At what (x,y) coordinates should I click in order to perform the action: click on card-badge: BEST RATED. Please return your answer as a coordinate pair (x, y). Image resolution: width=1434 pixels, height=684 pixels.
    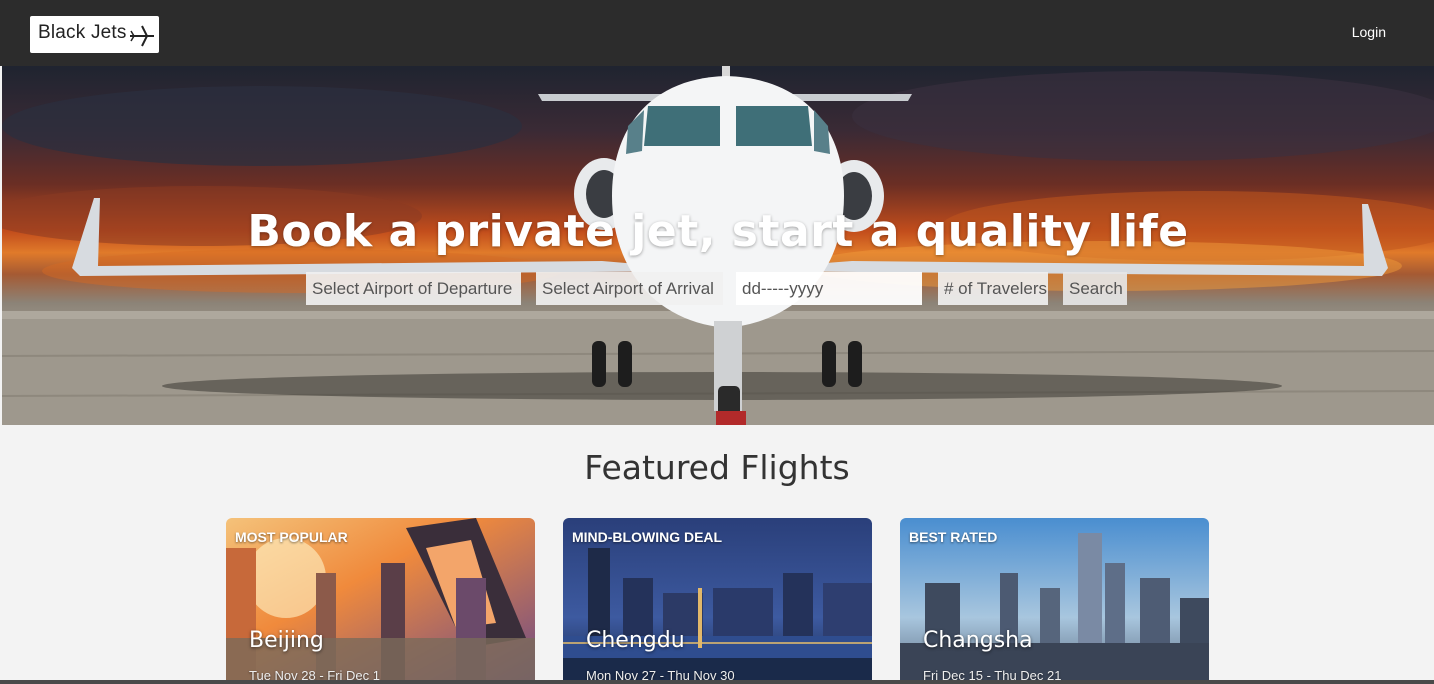
    Looking at the image, I should click on (953, 537).